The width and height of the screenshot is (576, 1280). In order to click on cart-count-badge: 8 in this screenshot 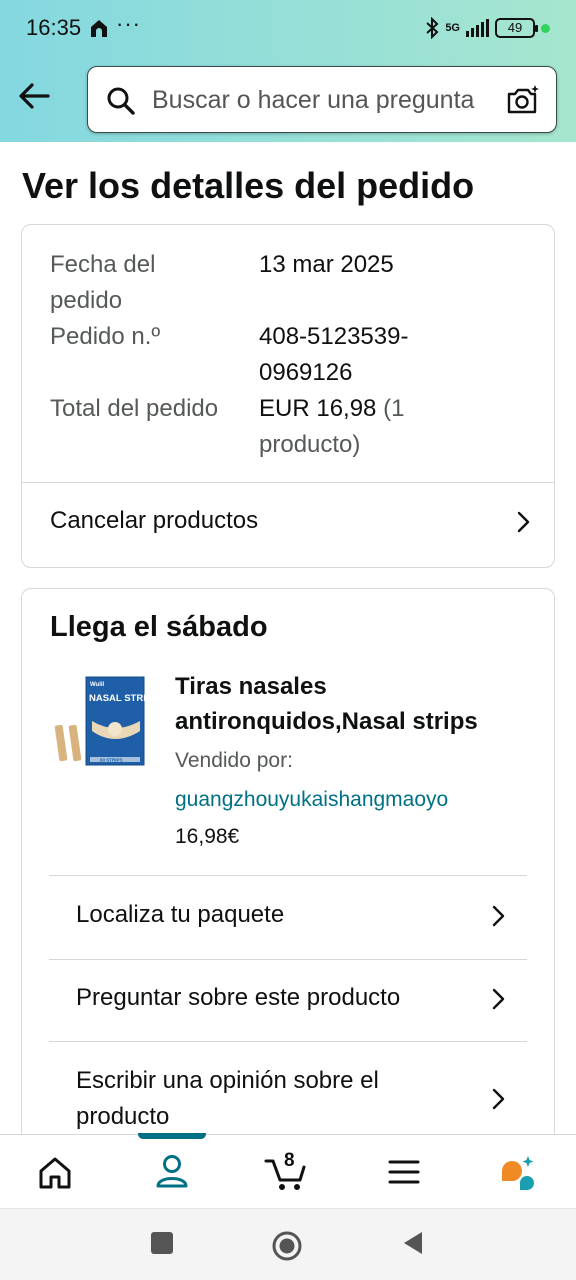, I will do `click(289, 1160)`.